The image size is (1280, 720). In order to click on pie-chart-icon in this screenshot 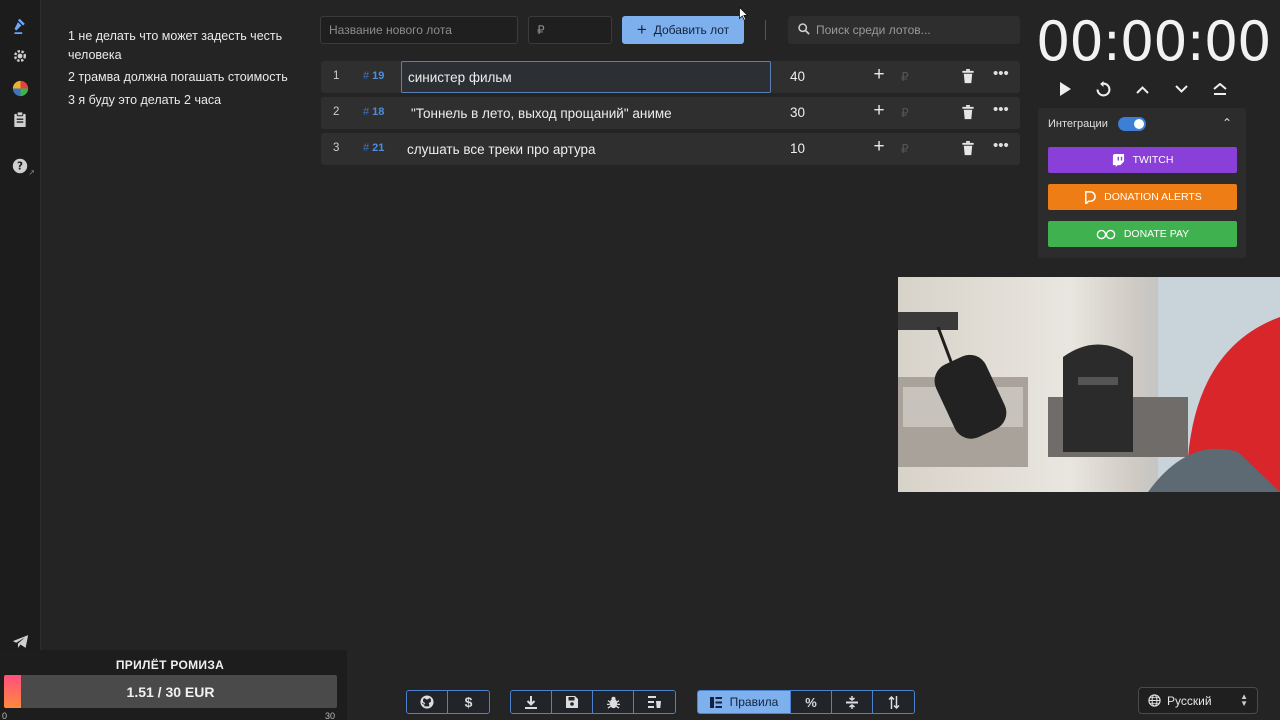, I will do `click(20, 88)`.